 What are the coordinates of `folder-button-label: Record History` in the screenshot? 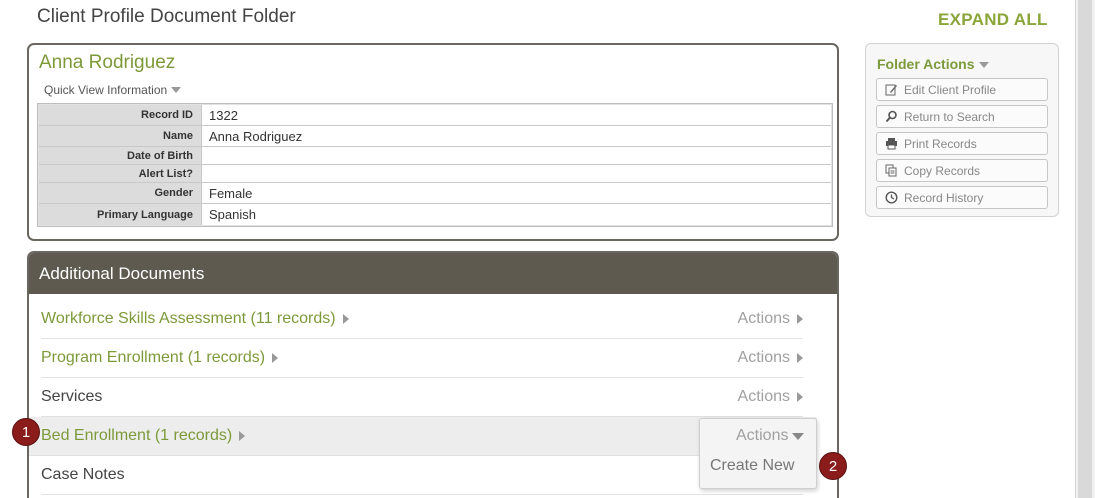 It's located at (944, 197).